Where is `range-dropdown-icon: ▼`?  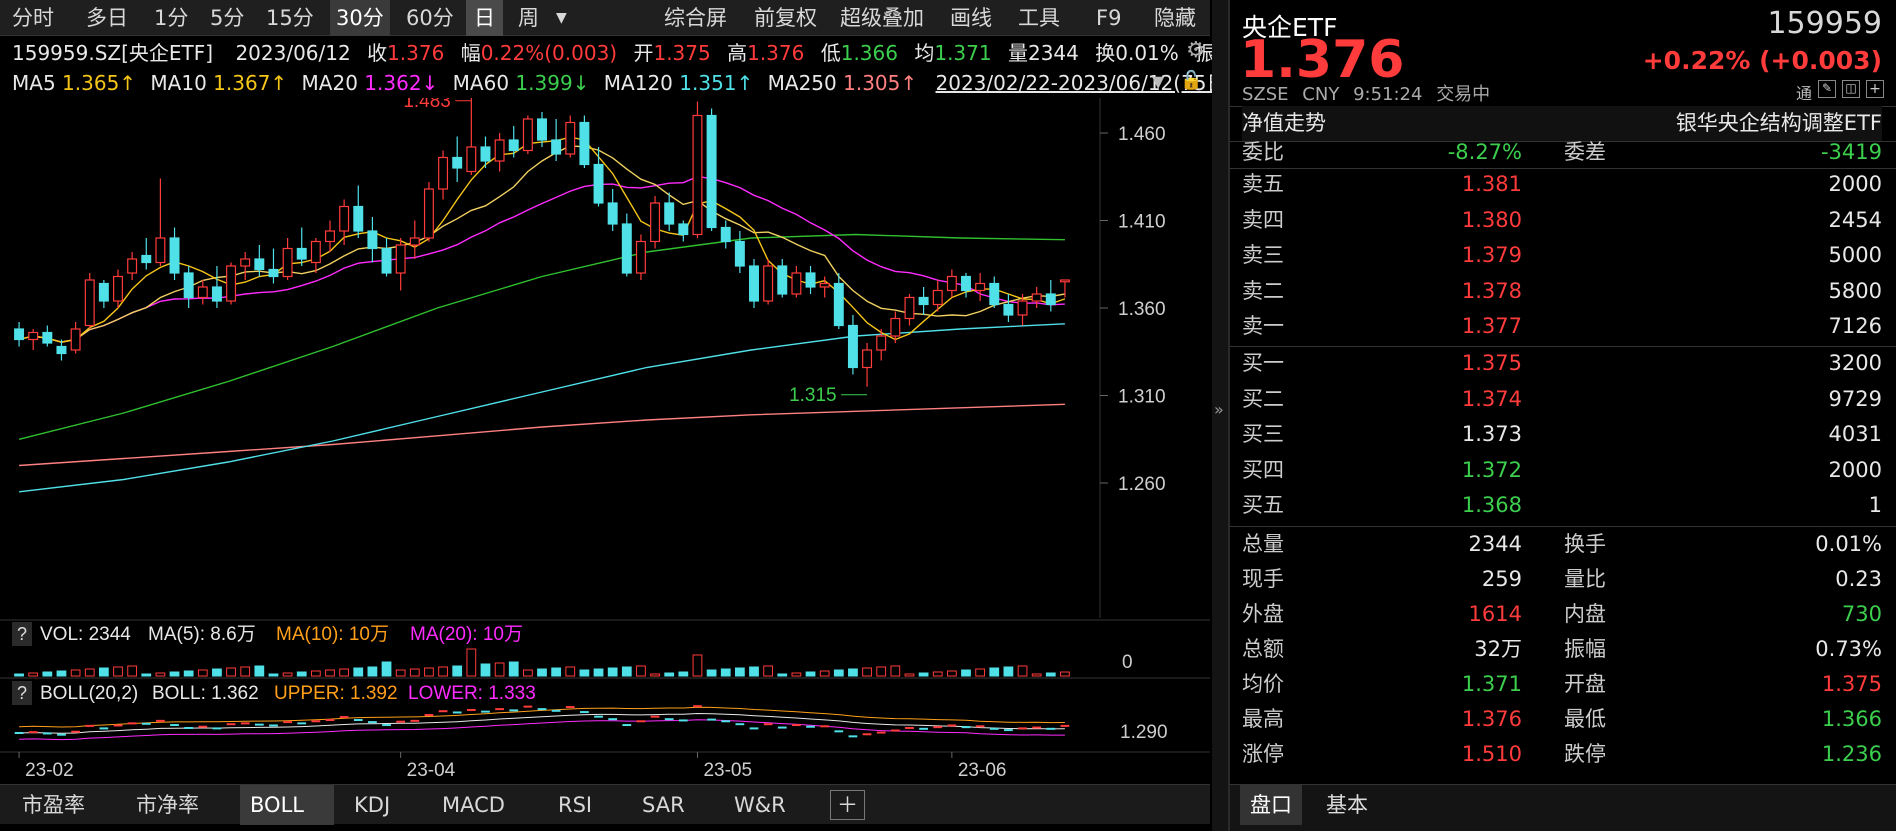
range-dropdown-icon: ▼ is located at coordinates (1158, 81).